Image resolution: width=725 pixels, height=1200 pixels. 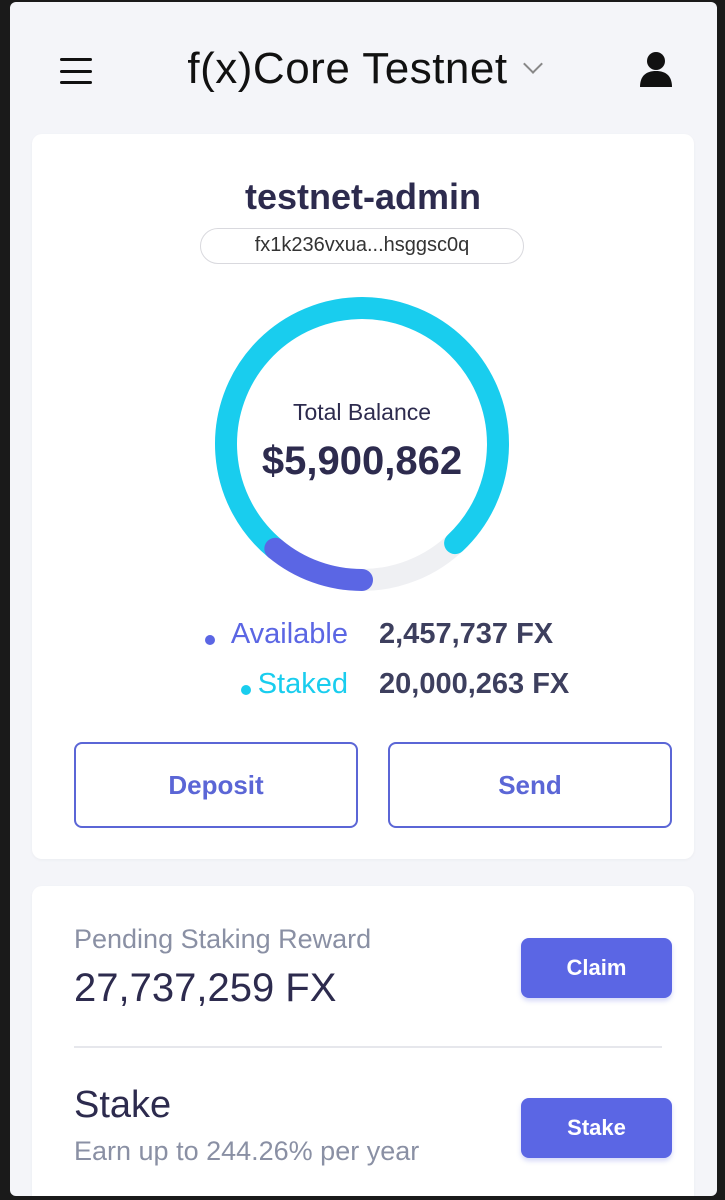 I want to click on staked-label: Staked, so click(x=302, y=684).